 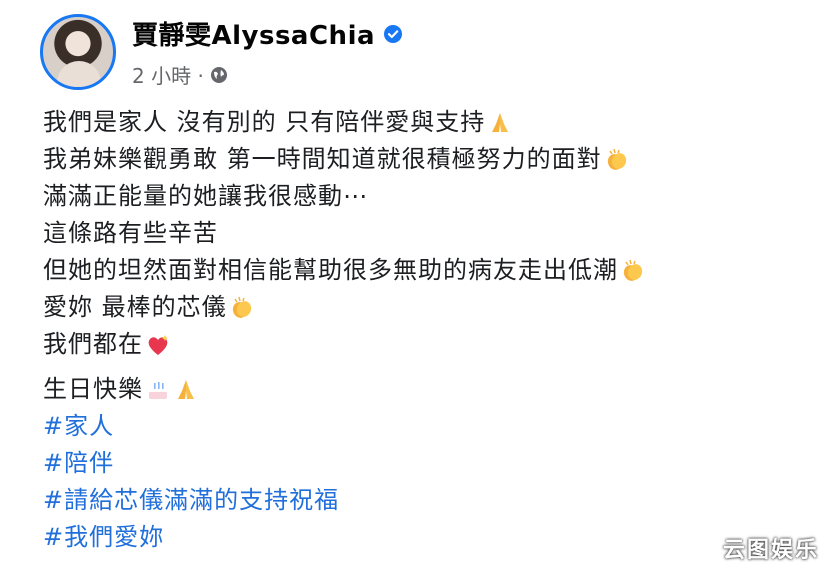 I want to click on hashtag-line: #我們愛妳, so click(x=344, y=537).